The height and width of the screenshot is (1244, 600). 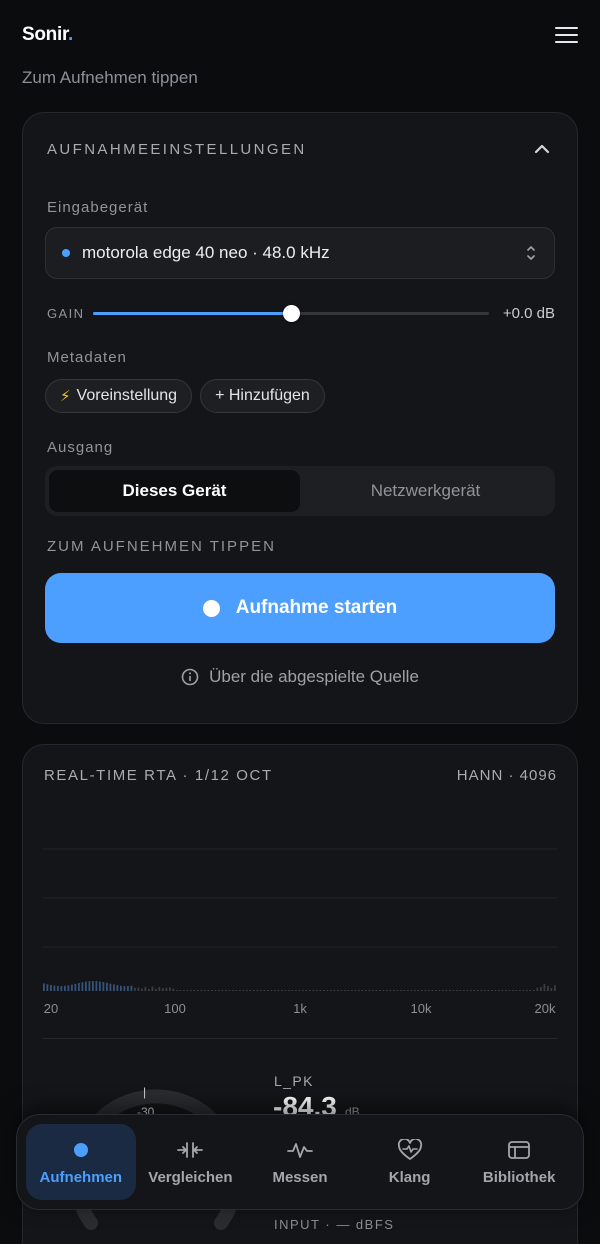 I want to click on tab-label: Klang, so click(x=409, y=1177).